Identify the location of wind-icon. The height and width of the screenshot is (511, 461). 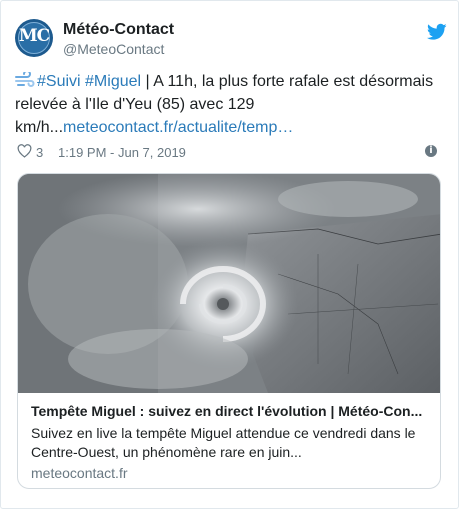
(26, 81).